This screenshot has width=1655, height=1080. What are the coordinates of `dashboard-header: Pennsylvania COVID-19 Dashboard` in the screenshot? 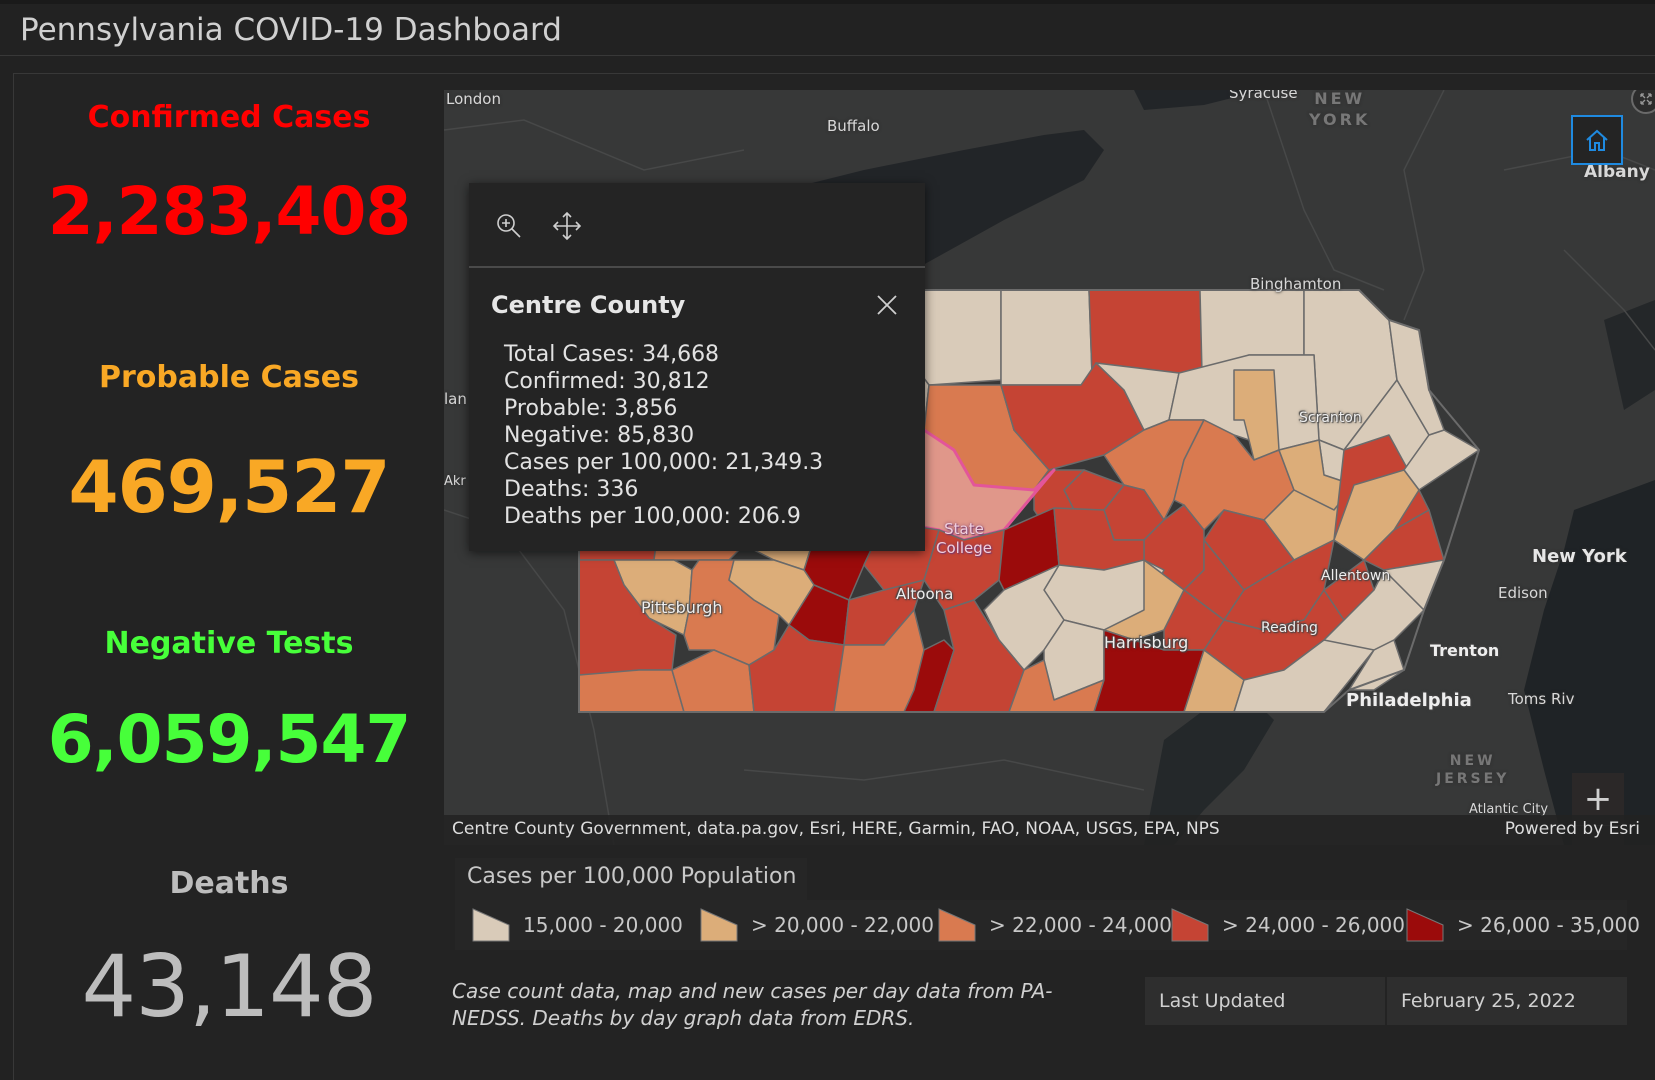 It's located at (827, 30).